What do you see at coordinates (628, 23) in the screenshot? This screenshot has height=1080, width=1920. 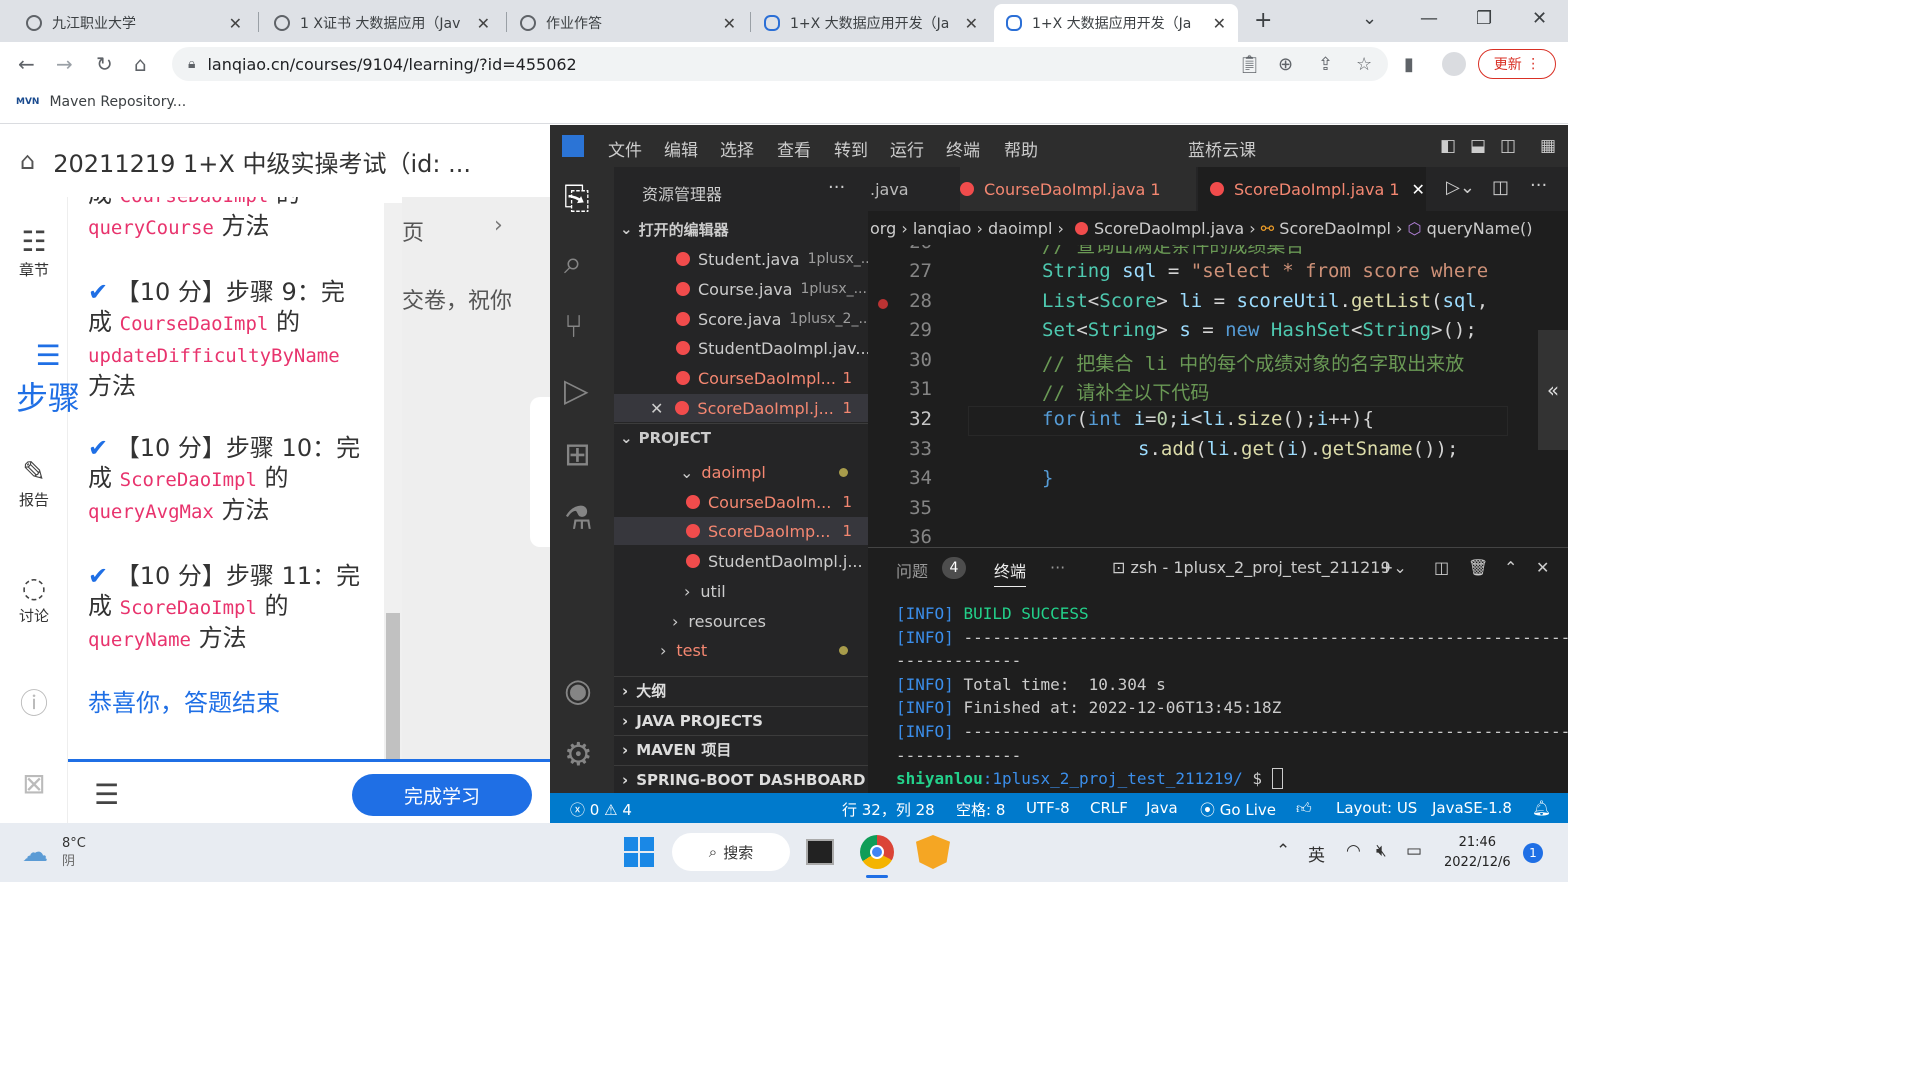 I see `browser-tab-3: 作业作答 ✕` at bounding box center [628, 23].